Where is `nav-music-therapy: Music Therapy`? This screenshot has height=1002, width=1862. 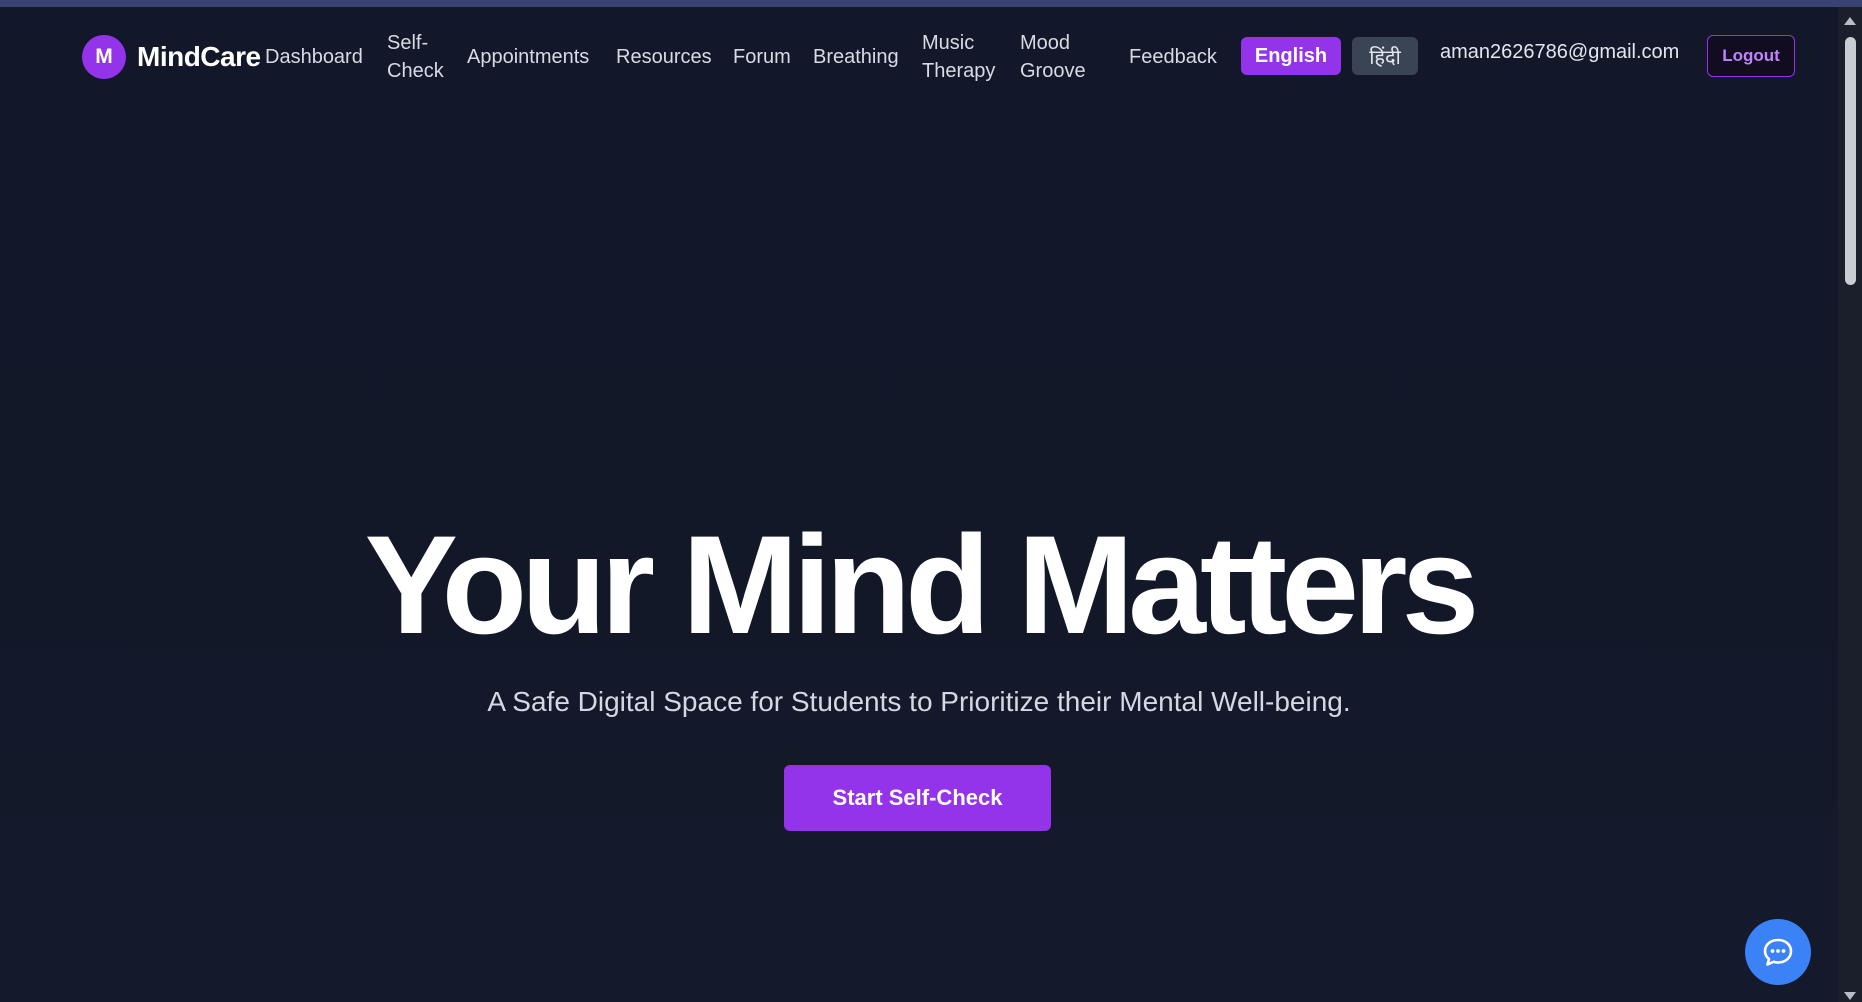
nav-music-therapy: Music Therapy is located at coordinates (958, 57).